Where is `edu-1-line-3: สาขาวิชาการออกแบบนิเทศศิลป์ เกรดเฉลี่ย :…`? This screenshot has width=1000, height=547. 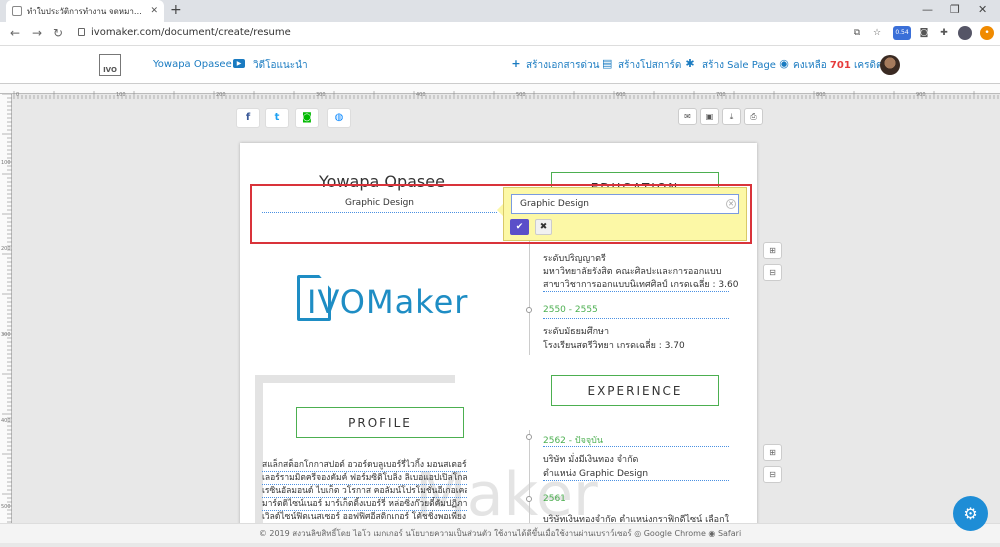
edu-1-line-3: สาขาวิชาการออกแบบนิเทศศิลป์ เกรดเฉลี่ย :… is located at coordinates (640, 284).